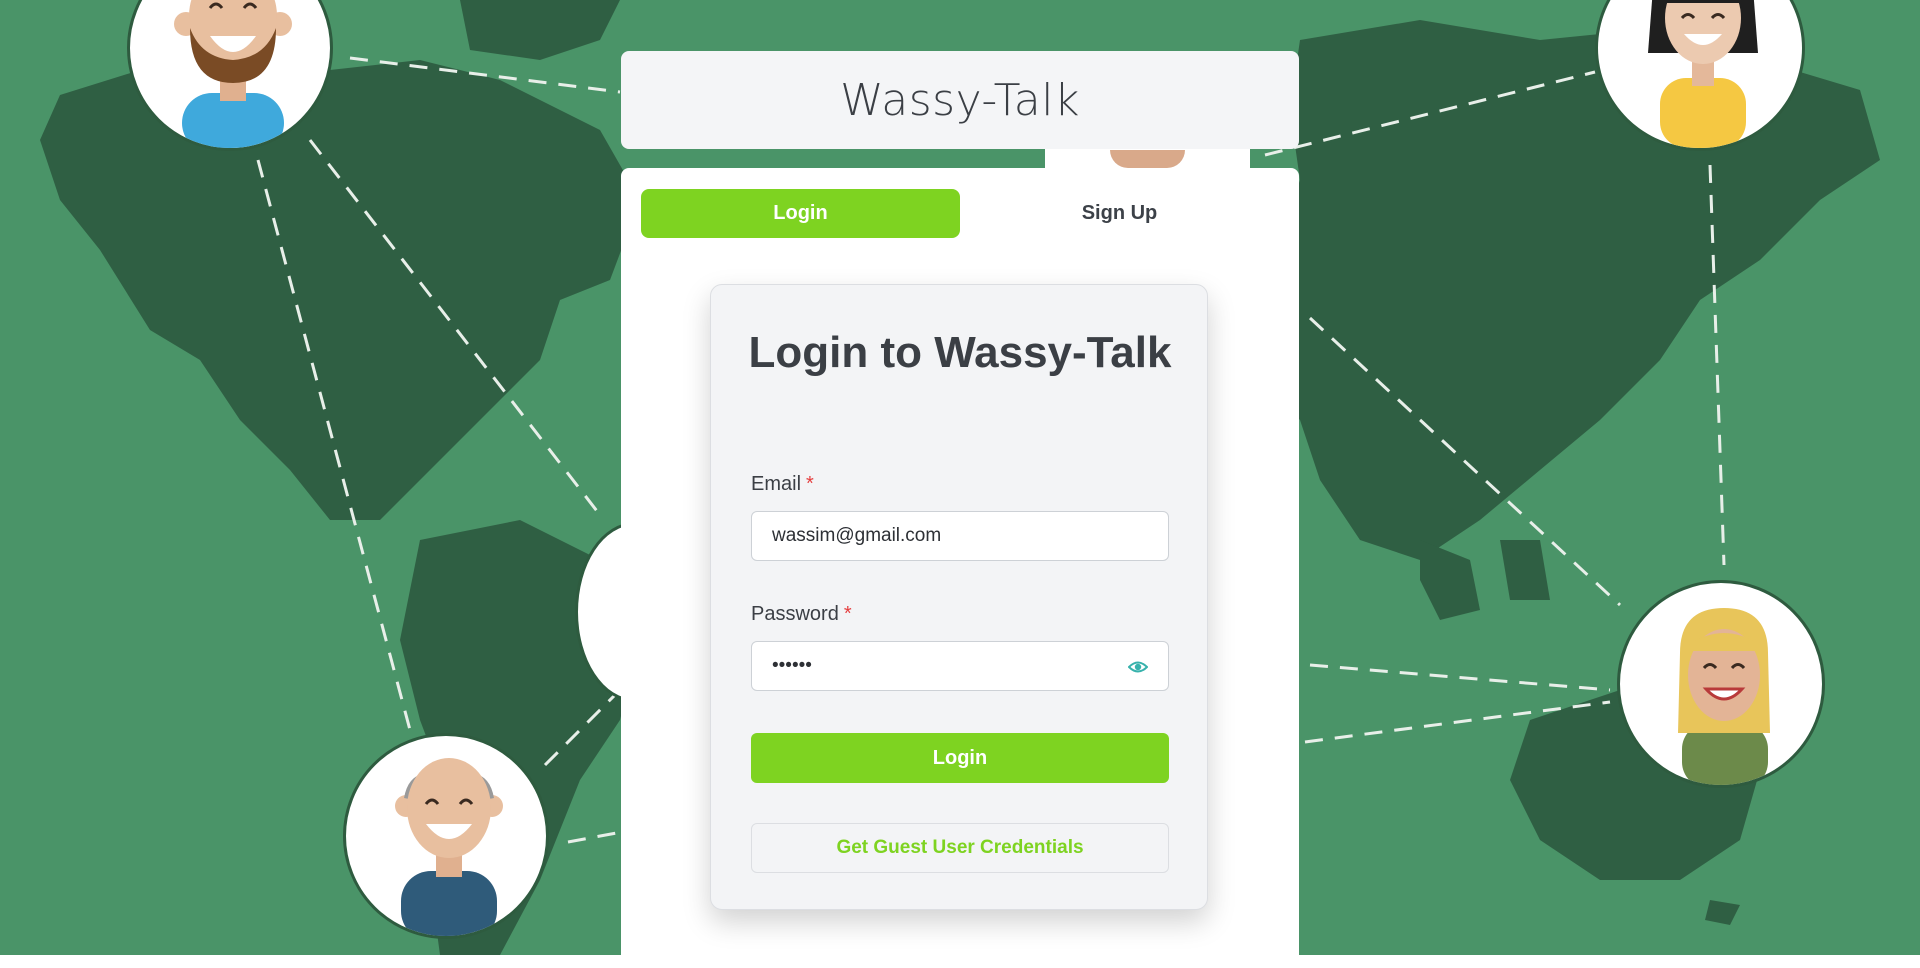 The image size is (1920, 968). Describe the element at coordinates (795, 614) in the screenshot. I see `password-label: Password` at that location.